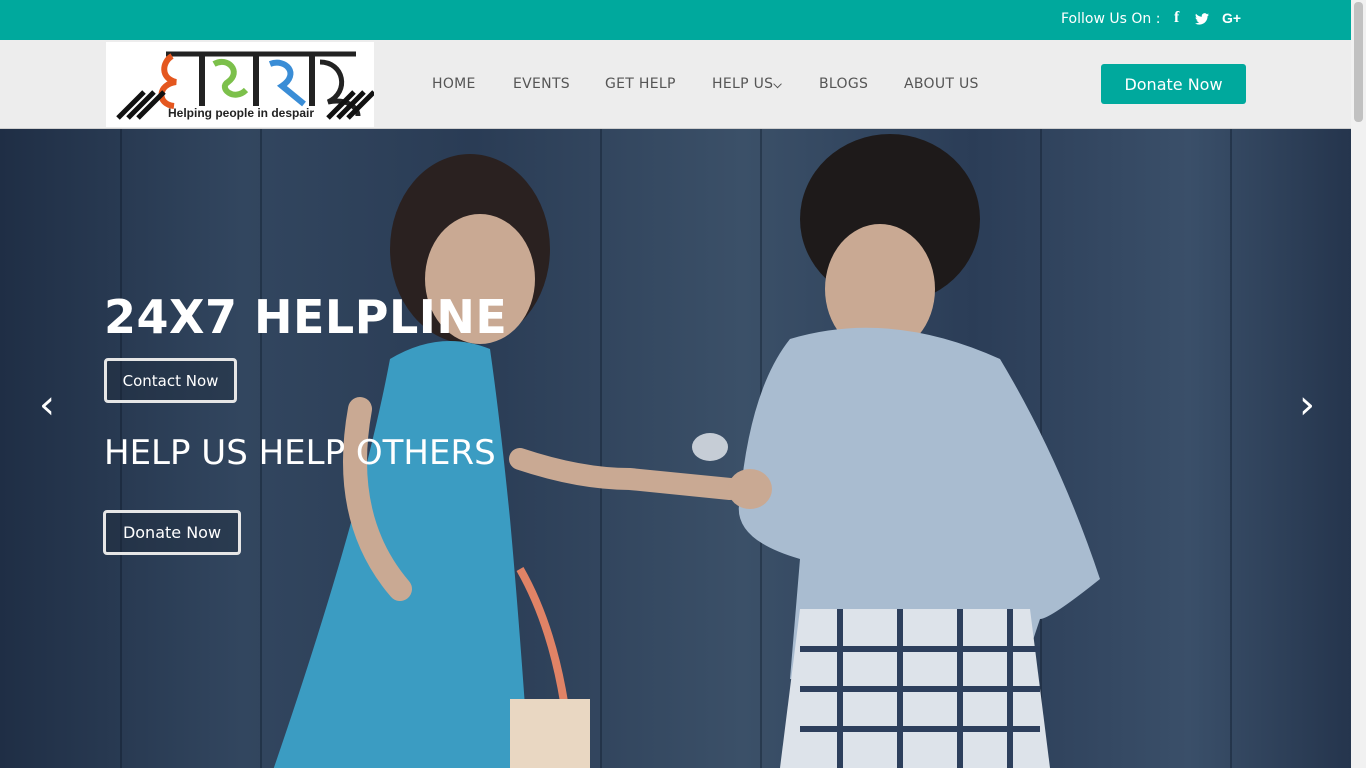 The image size is (1366, 768). I want to click on header-donate-button: Donate Now, so click(1173, 84).